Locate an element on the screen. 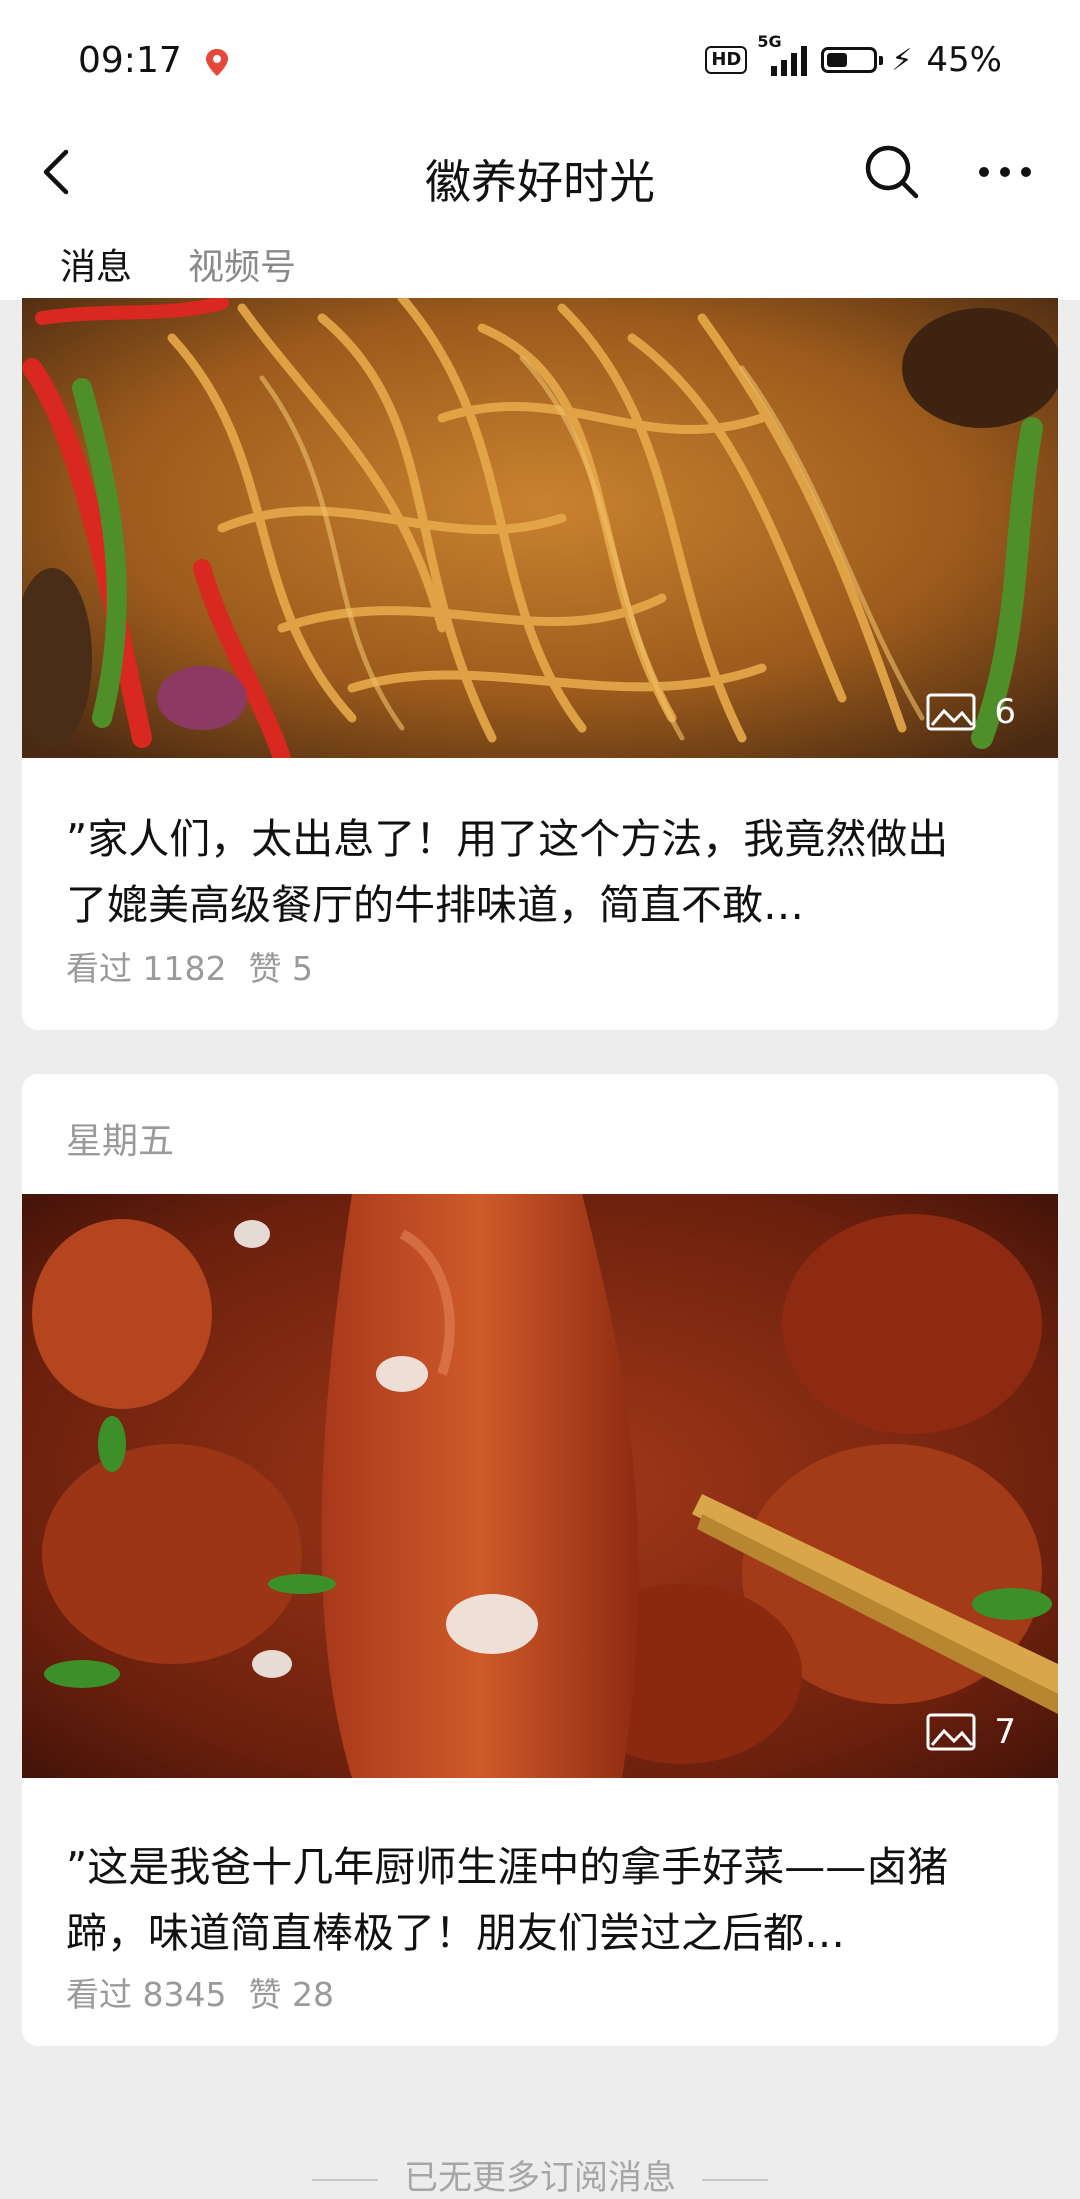 The height and width of the screenshot is (2199, 1080). network-type: 5G is located at coordinates (769, 41).